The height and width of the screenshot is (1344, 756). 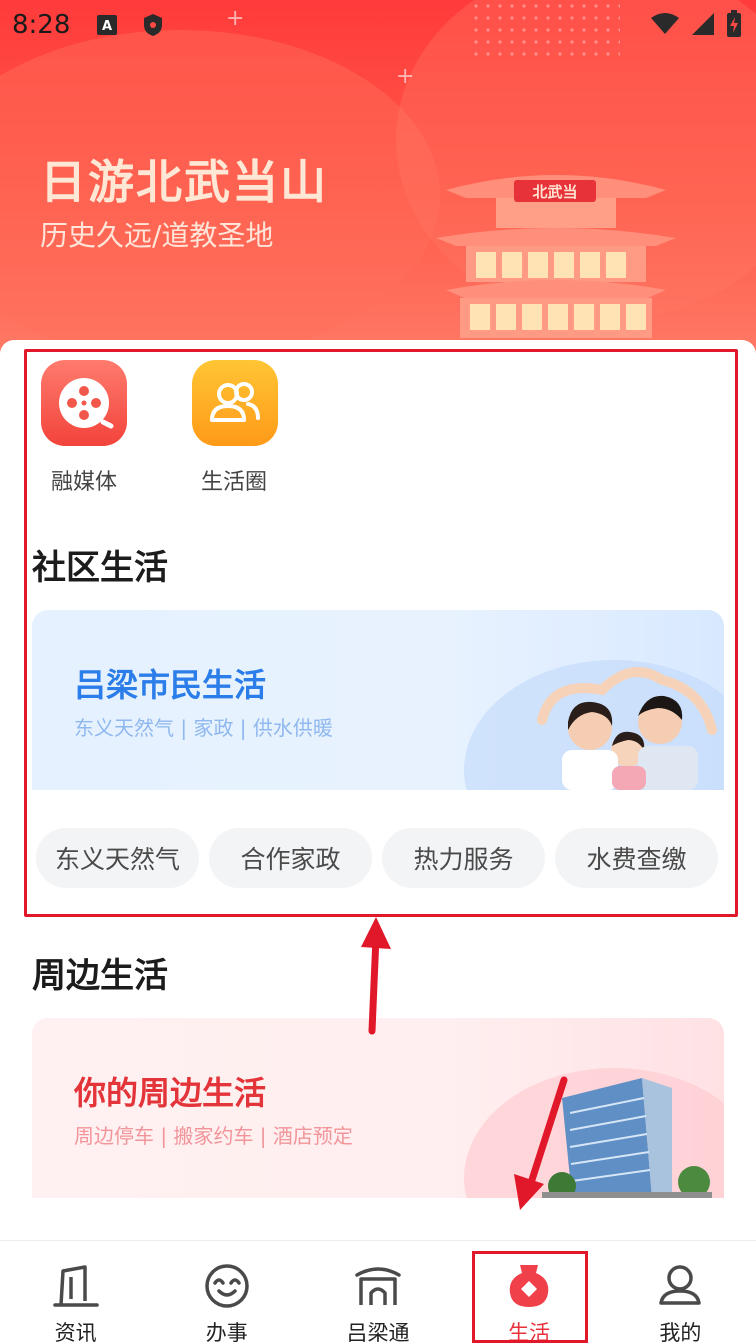 What do you see at coordinates (378, 1286) in the screenshot?
I see `landmark-icon` at bounding box center [378, 1286].